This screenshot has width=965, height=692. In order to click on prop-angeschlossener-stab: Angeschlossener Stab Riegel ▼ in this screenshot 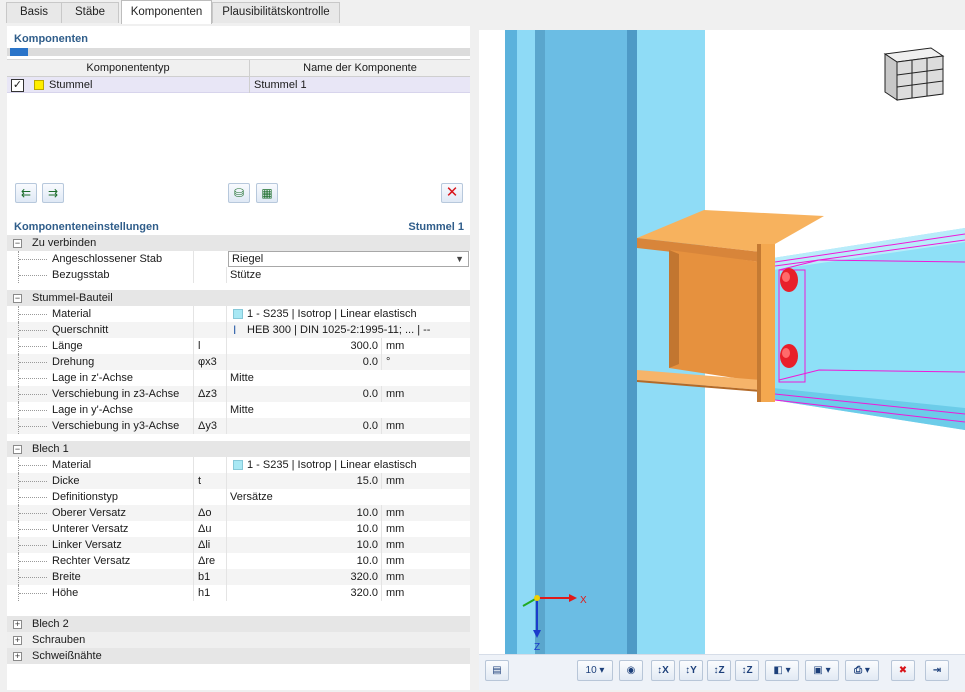, I will do `click(238, 259)`.